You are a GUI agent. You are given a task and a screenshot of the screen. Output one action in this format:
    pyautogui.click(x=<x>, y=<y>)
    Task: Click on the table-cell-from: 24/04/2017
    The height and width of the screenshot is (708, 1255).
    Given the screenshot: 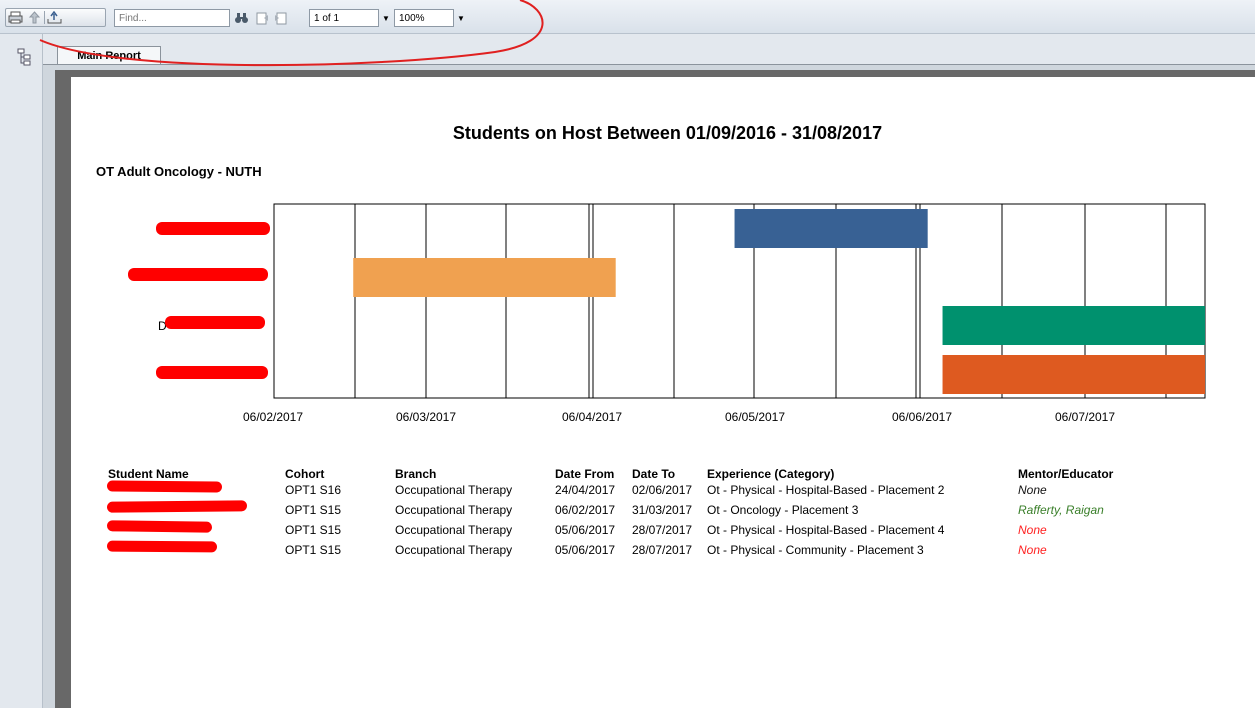 What is the action you would take?
    pyautogui.click(x=585, y=490)
    